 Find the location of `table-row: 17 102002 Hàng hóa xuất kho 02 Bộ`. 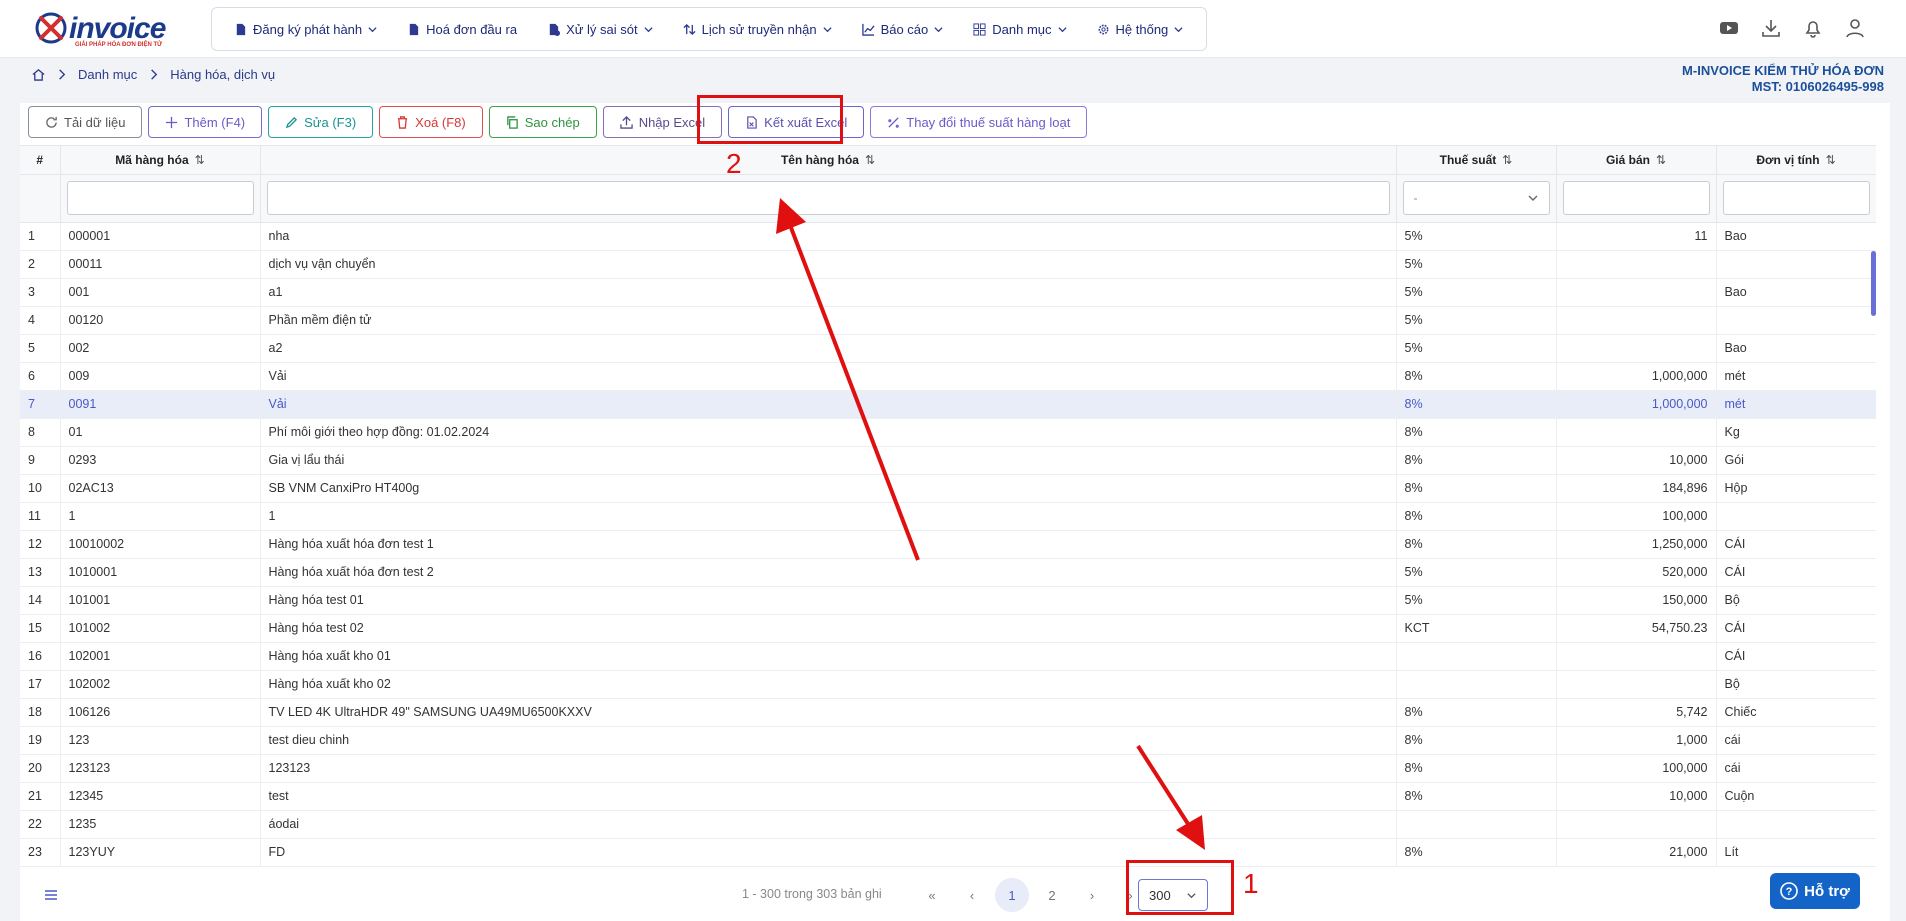

table-row: 17 102002 Hàng hóa xuất kho 02 Bộ is located at coordinates (948, 684).